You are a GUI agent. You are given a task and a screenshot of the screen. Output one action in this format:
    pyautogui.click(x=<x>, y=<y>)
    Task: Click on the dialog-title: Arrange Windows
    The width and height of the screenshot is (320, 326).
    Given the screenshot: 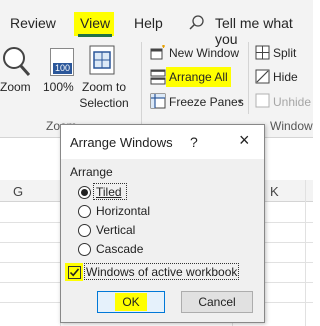 What is the action you would take?
    pyautogui.click(x=121, y=142)
    